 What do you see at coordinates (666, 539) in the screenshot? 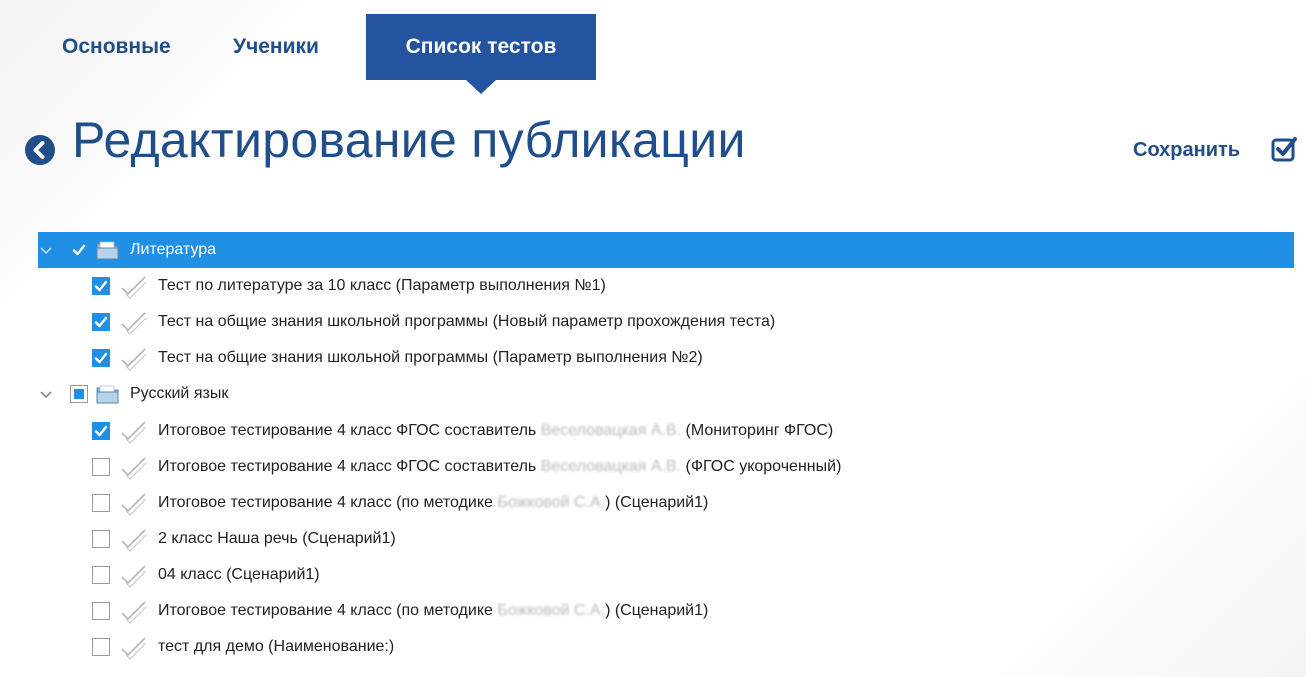
I see `tree-item: 2 класс Наша речь (Сценарий1)` at bounding box center [666, 539].